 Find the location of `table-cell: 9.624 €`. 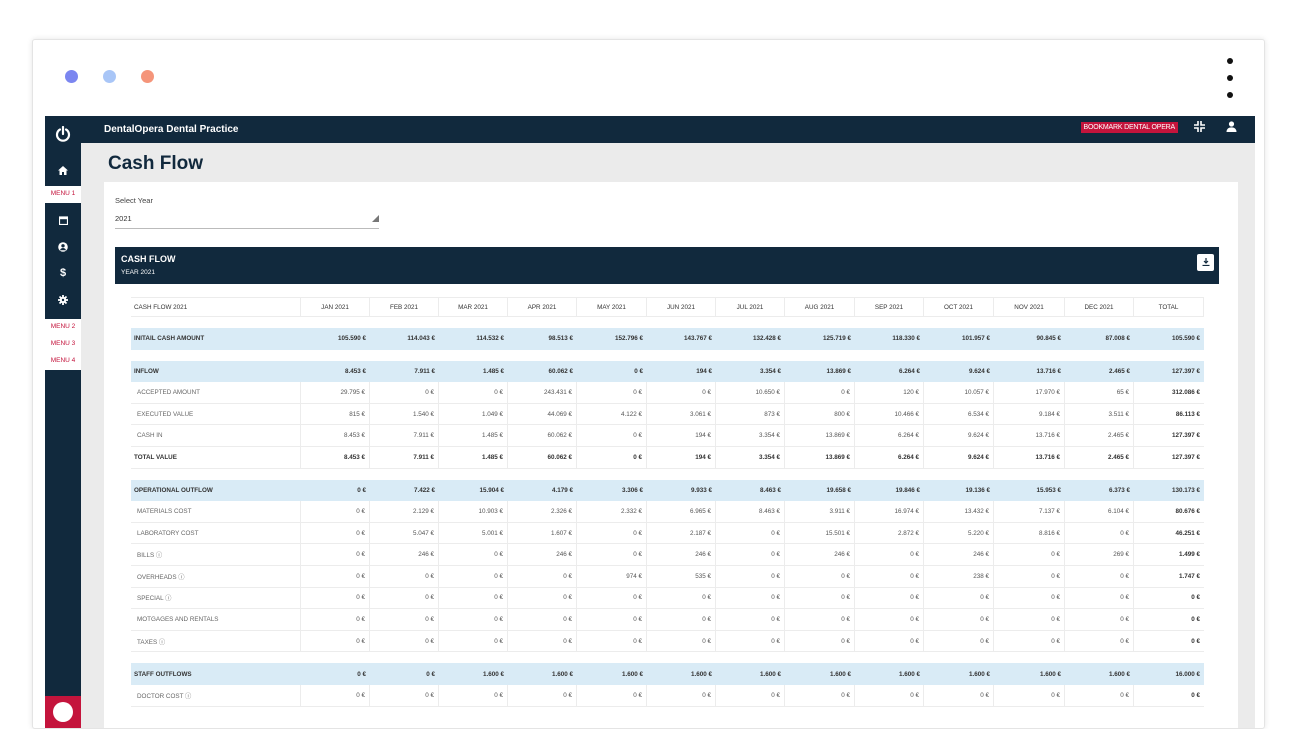

table-cell: 9.624 € is located at coordinates (959, 457).